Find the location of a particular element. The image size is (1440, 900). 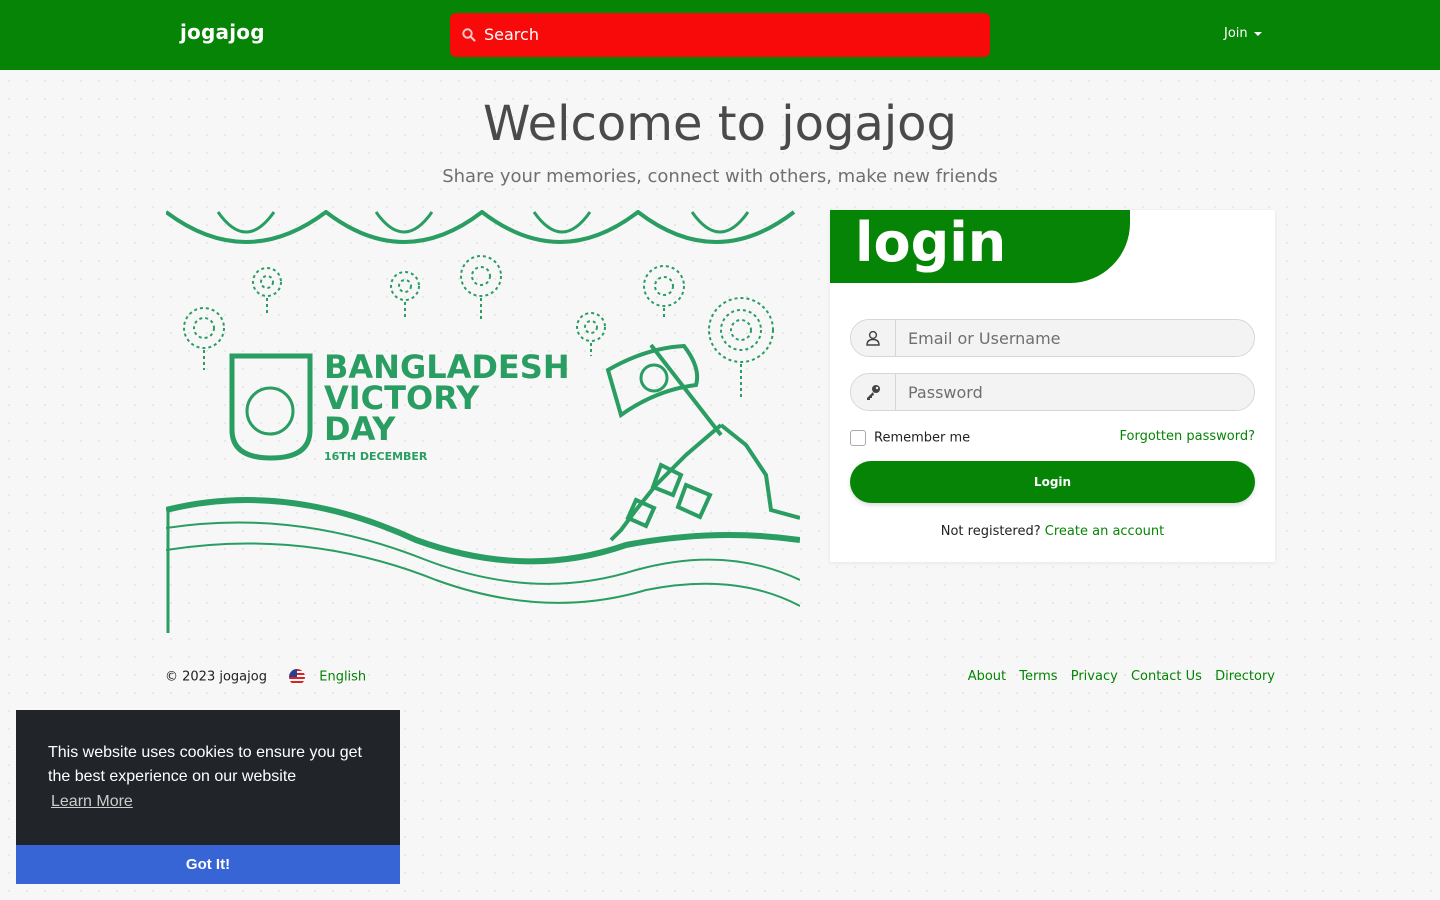

register-prompt: Not registered? Create an account is located at coordinates (1052, 531).